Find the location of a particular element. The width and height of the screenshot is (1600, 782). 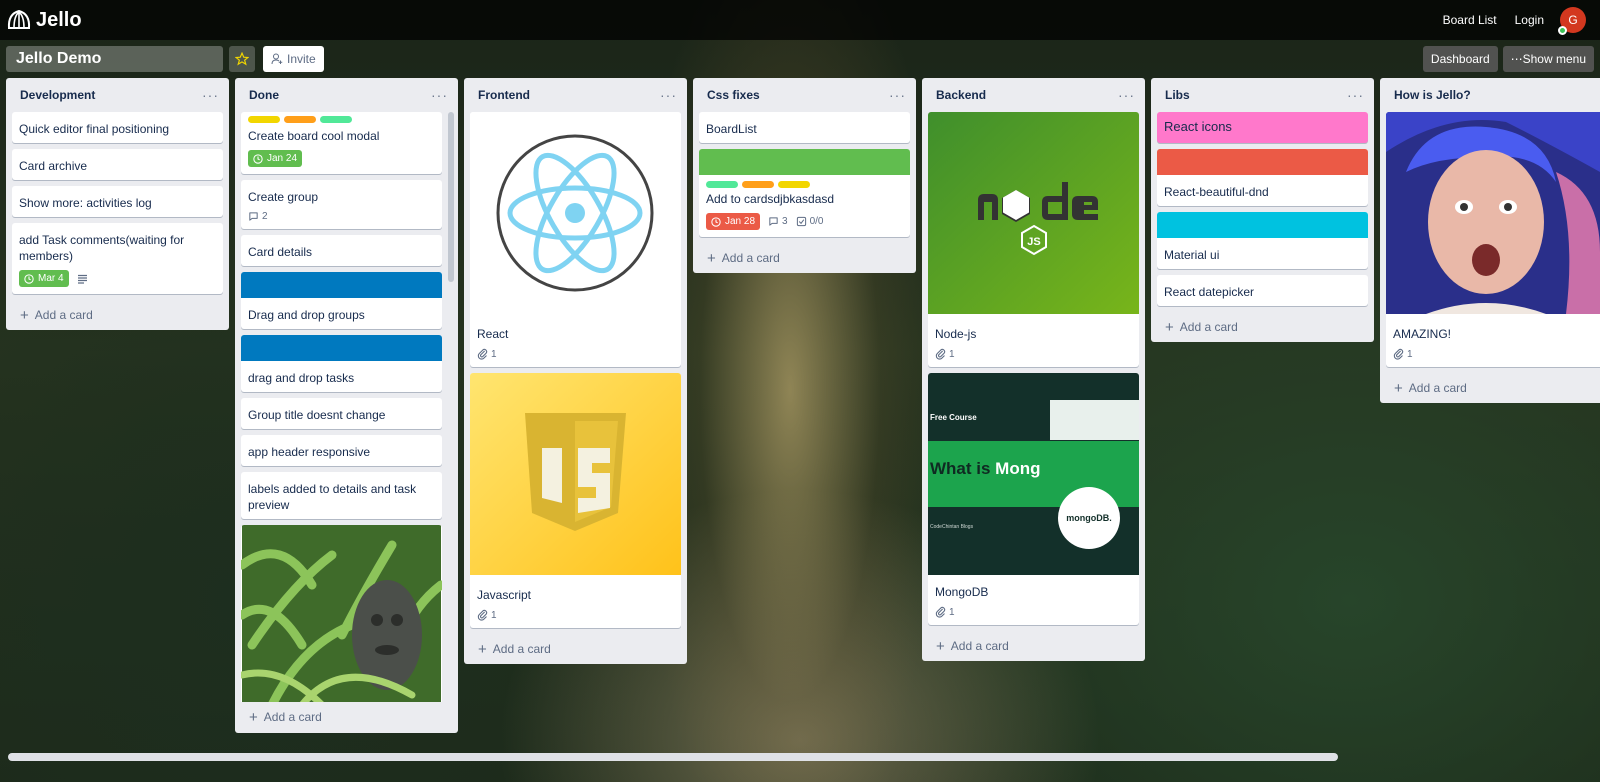

due-date-text: Mar 4 is located at coordinates (51, 278).